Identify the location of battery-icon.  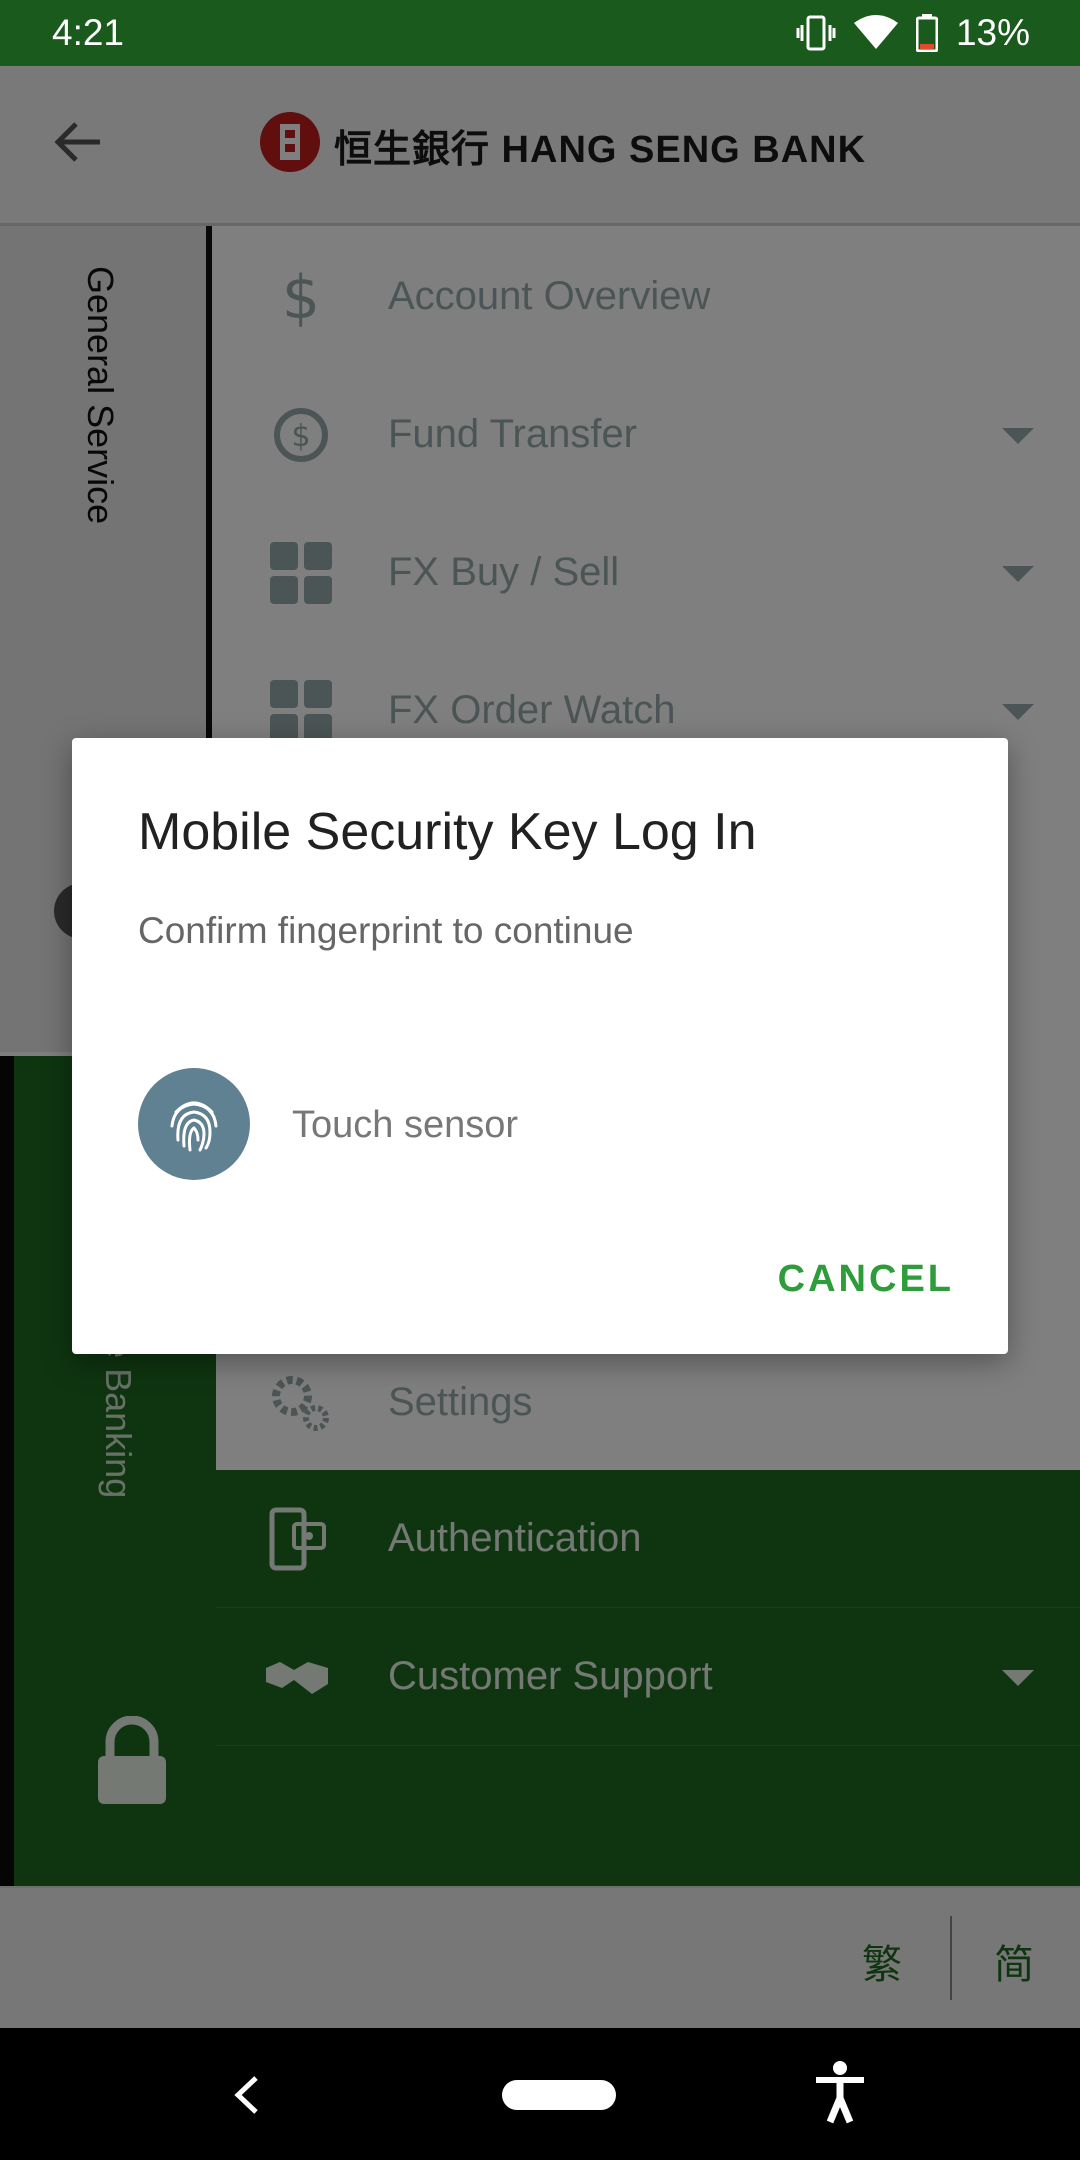
(926, 33).